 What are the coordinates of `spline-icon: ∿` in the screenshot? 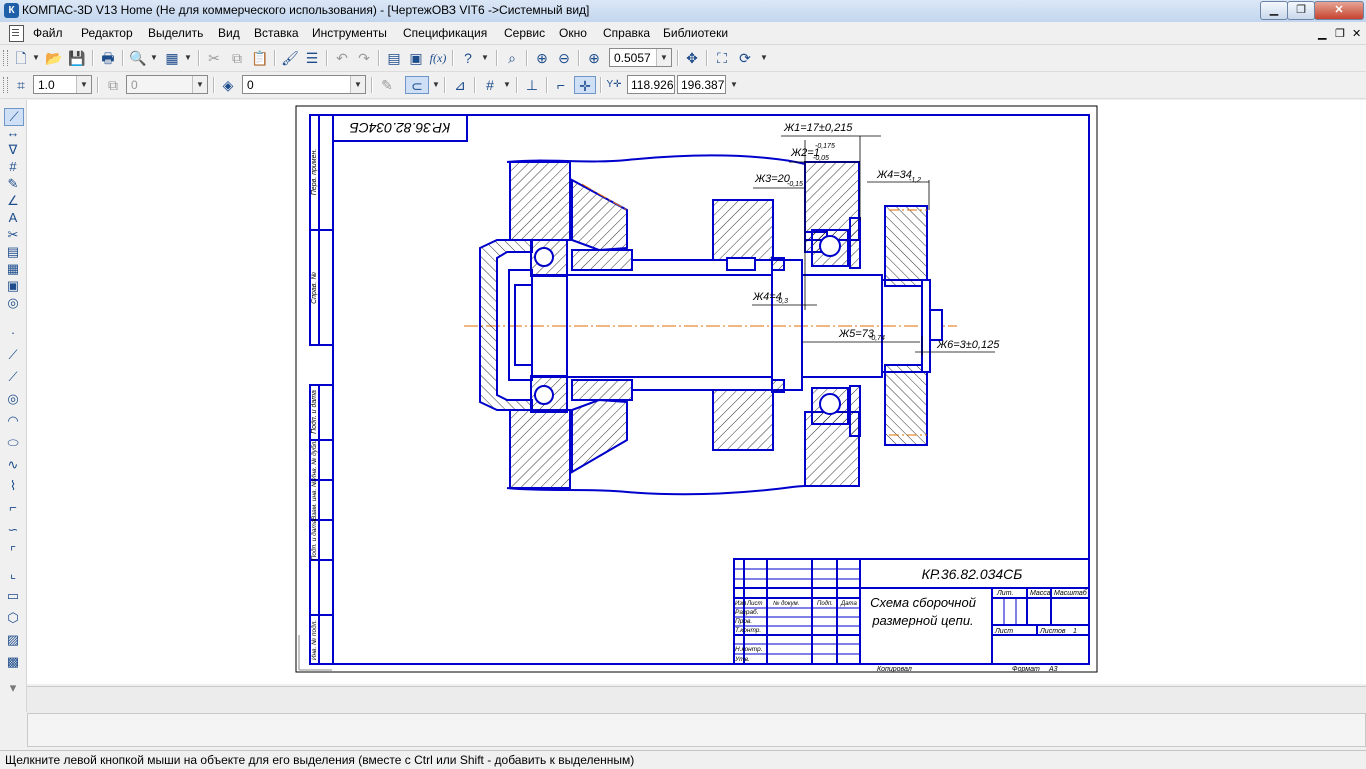 It's located at (13, 465).